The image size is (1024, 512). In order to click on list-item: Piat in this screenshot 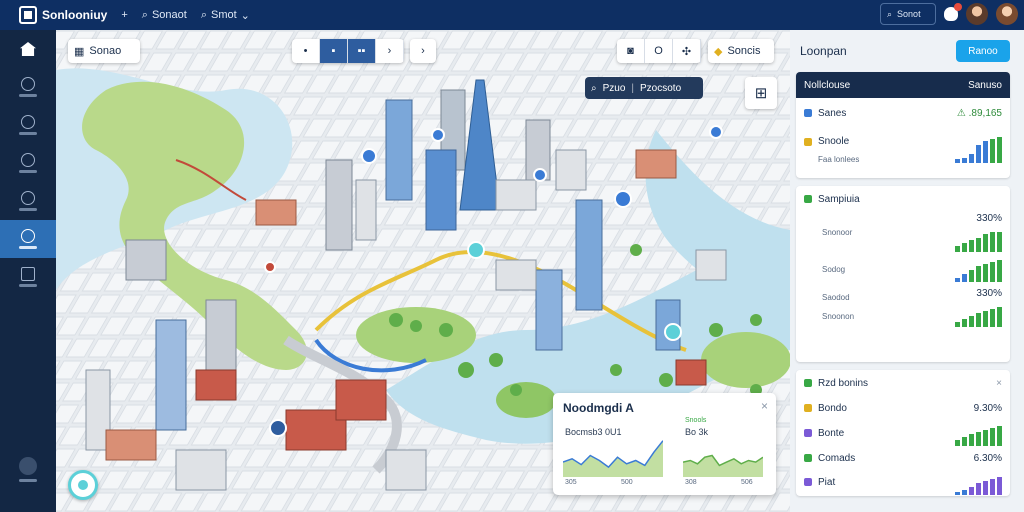, I will do `click(903, 482)`.